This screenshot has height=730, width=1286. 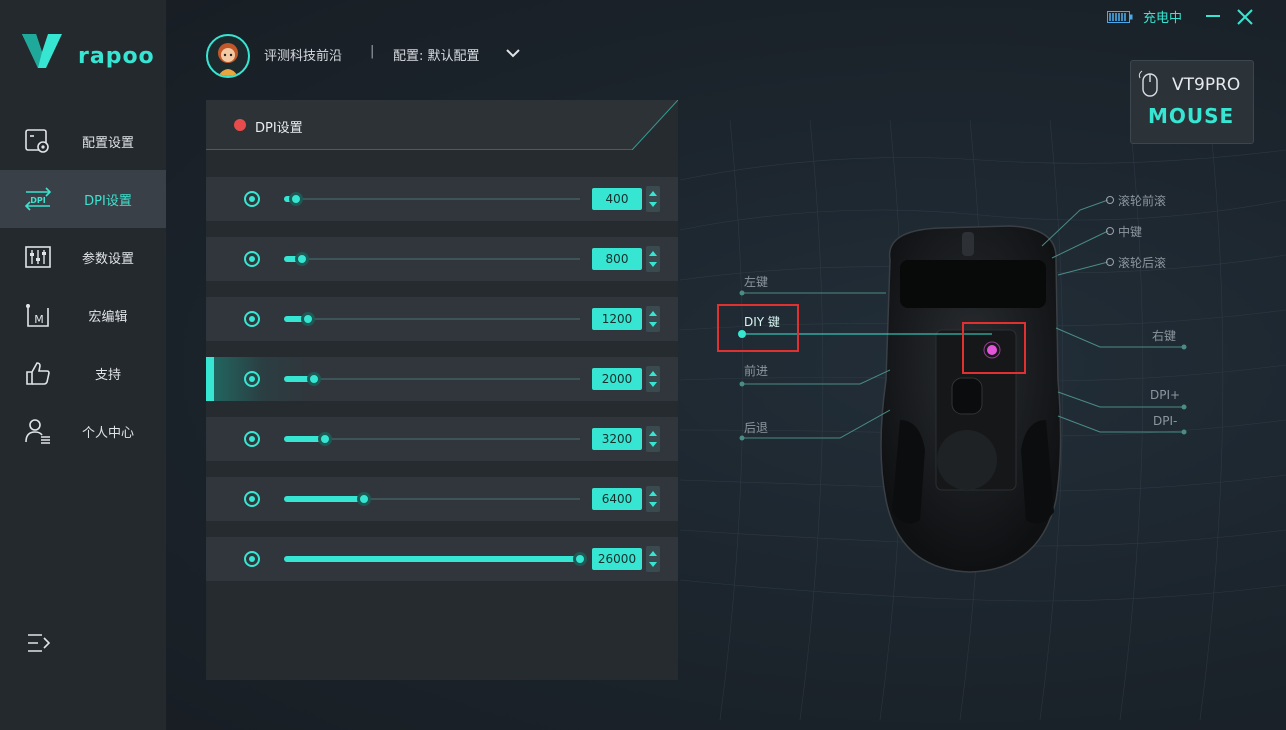 I want to click on dpi-level-row: 400, so click(x=442, y=199).